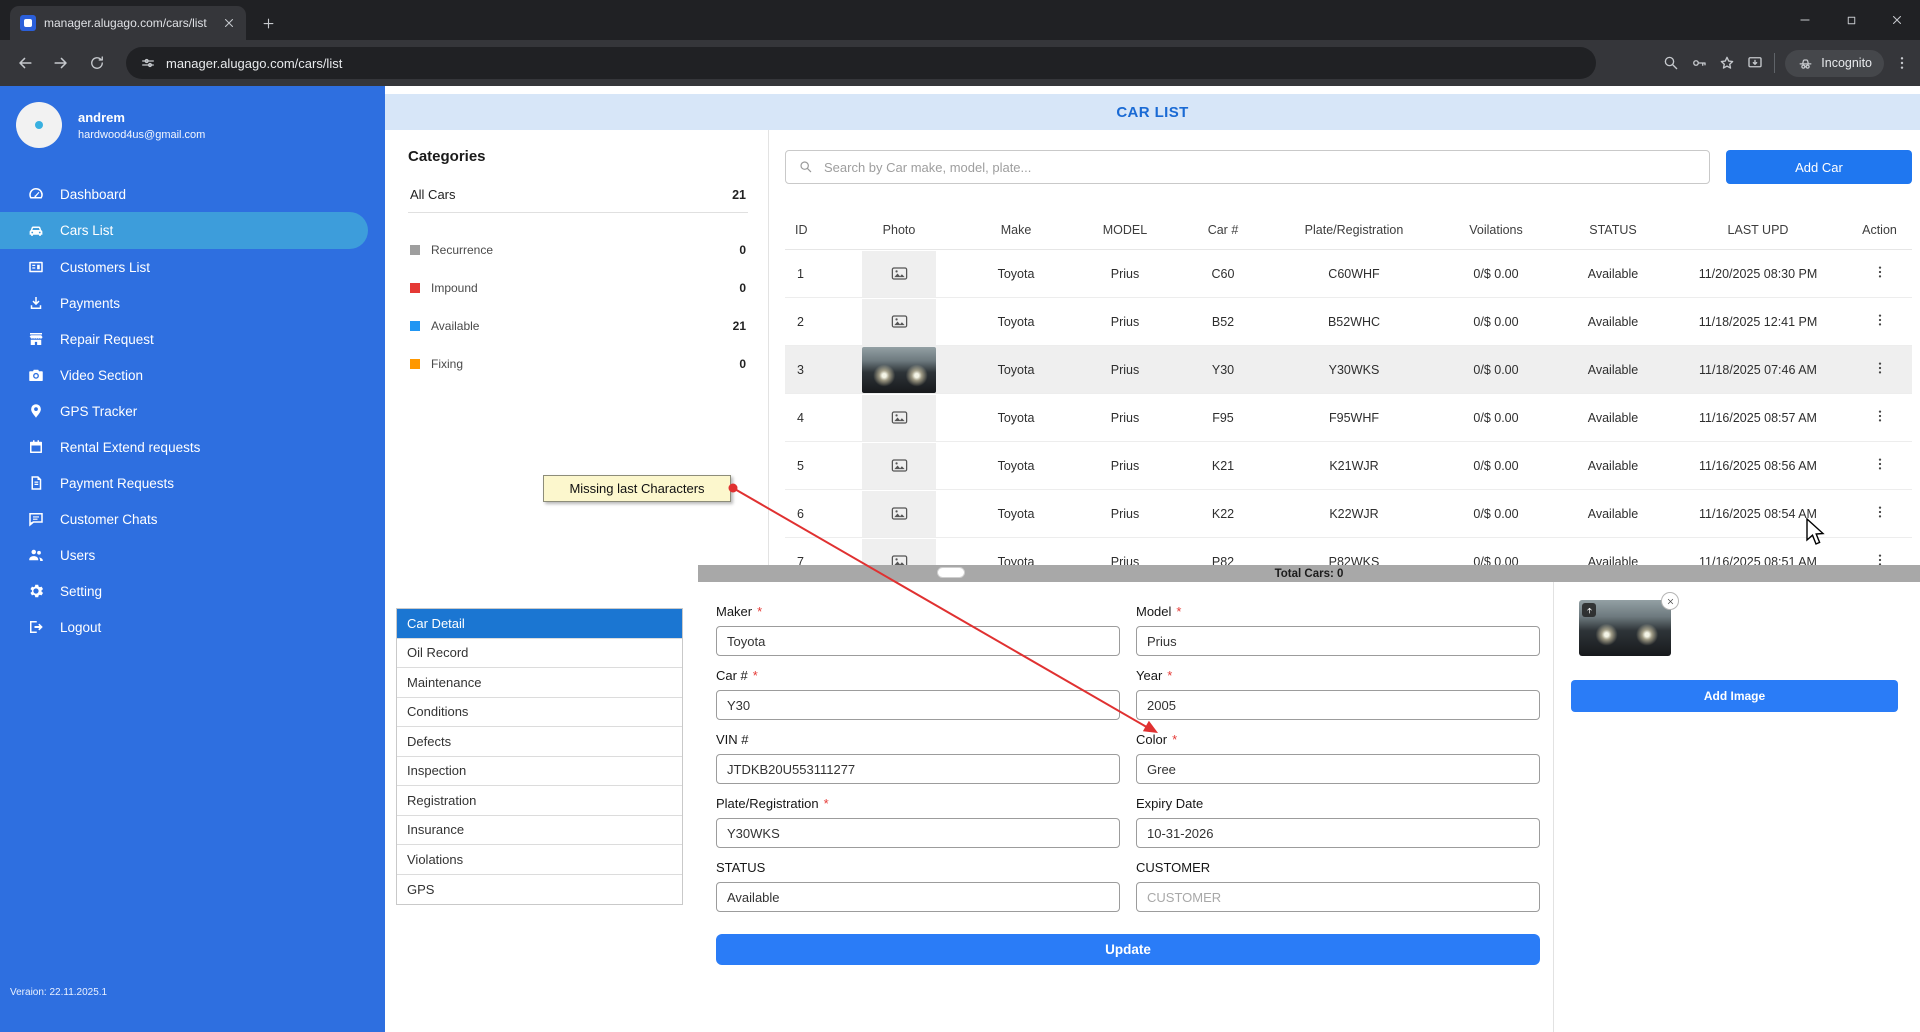  What do you see at coordinates (918, 897) in the screenshot?
I see `input-status` at bounding box center [918, 897].